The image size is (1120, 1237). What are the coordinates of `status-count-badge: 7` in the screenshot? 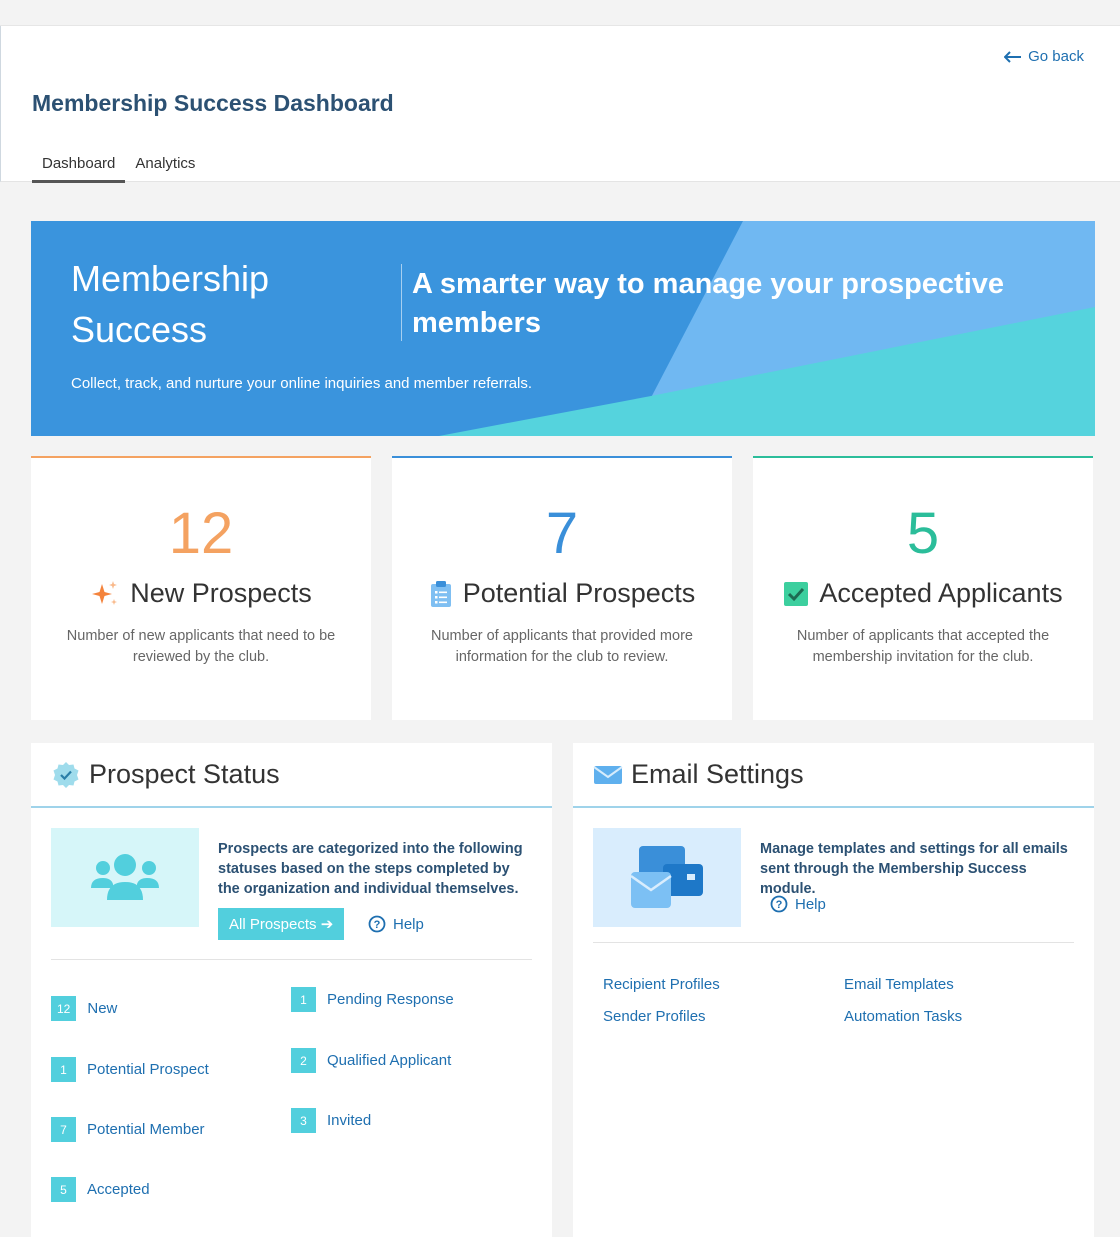 It's located at (63, 1129).